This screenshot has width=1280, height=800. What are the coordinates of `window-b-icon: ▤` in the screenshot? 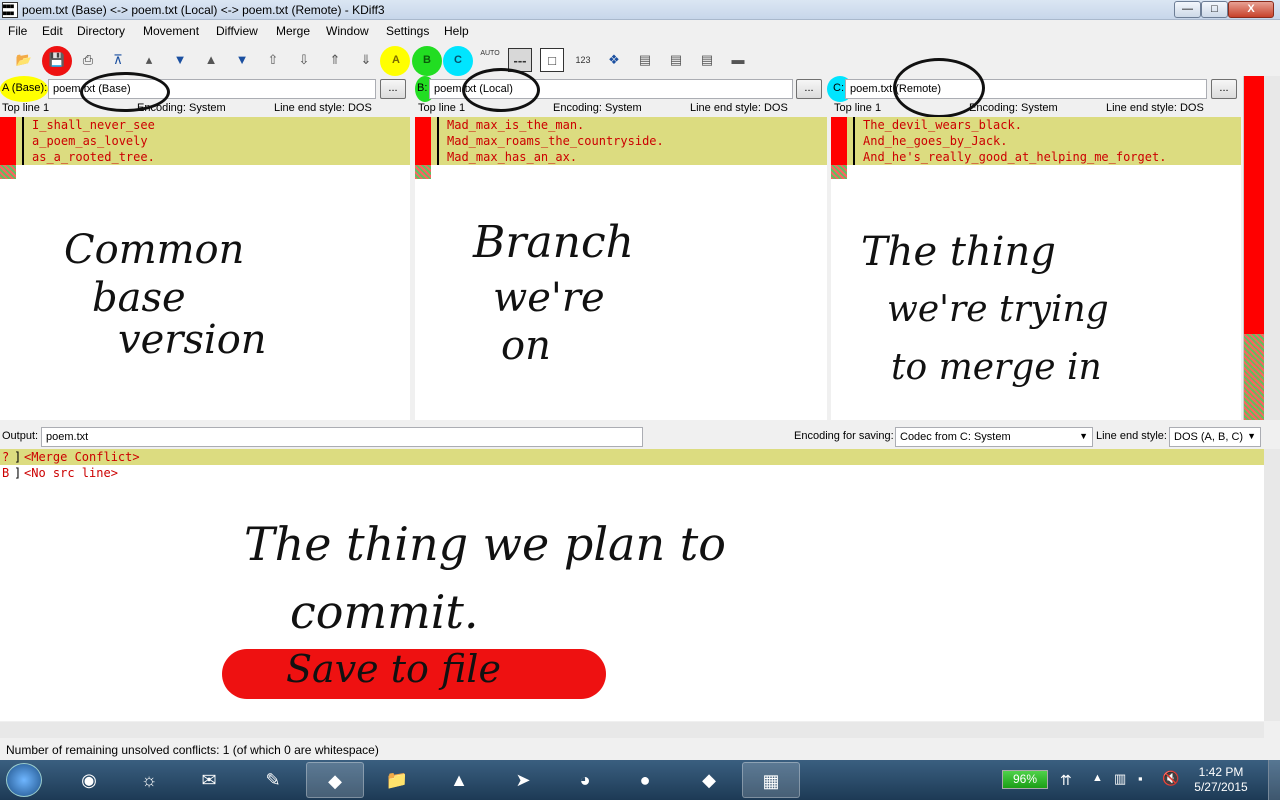 It's located at (676, 60).